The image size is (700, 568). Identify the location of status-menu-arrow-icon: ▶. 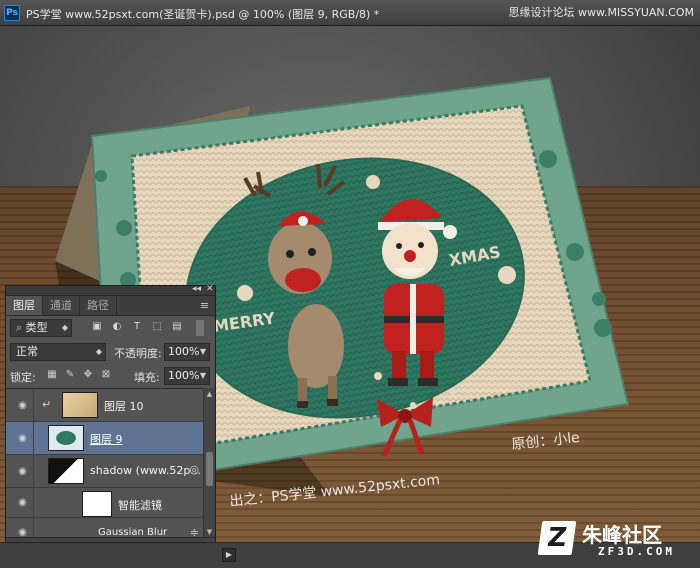
(229, 555).